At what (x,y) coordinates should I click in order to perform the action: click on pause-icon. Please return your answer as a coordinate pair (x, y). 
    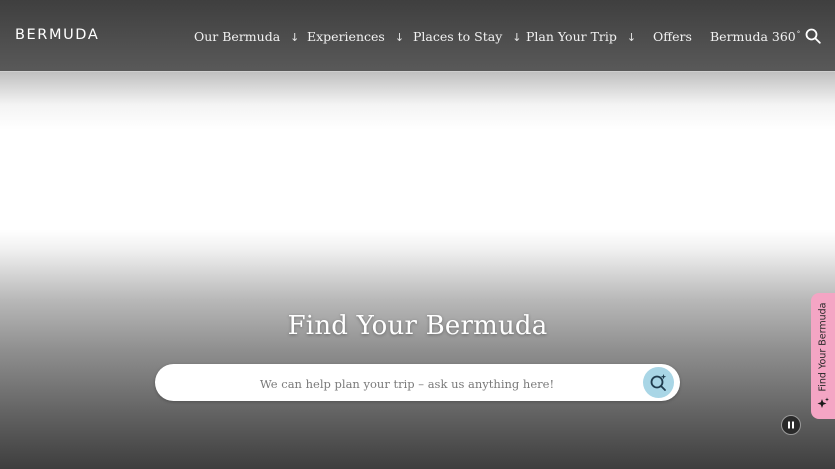
    Looking at the image, I should click on (791, 425).